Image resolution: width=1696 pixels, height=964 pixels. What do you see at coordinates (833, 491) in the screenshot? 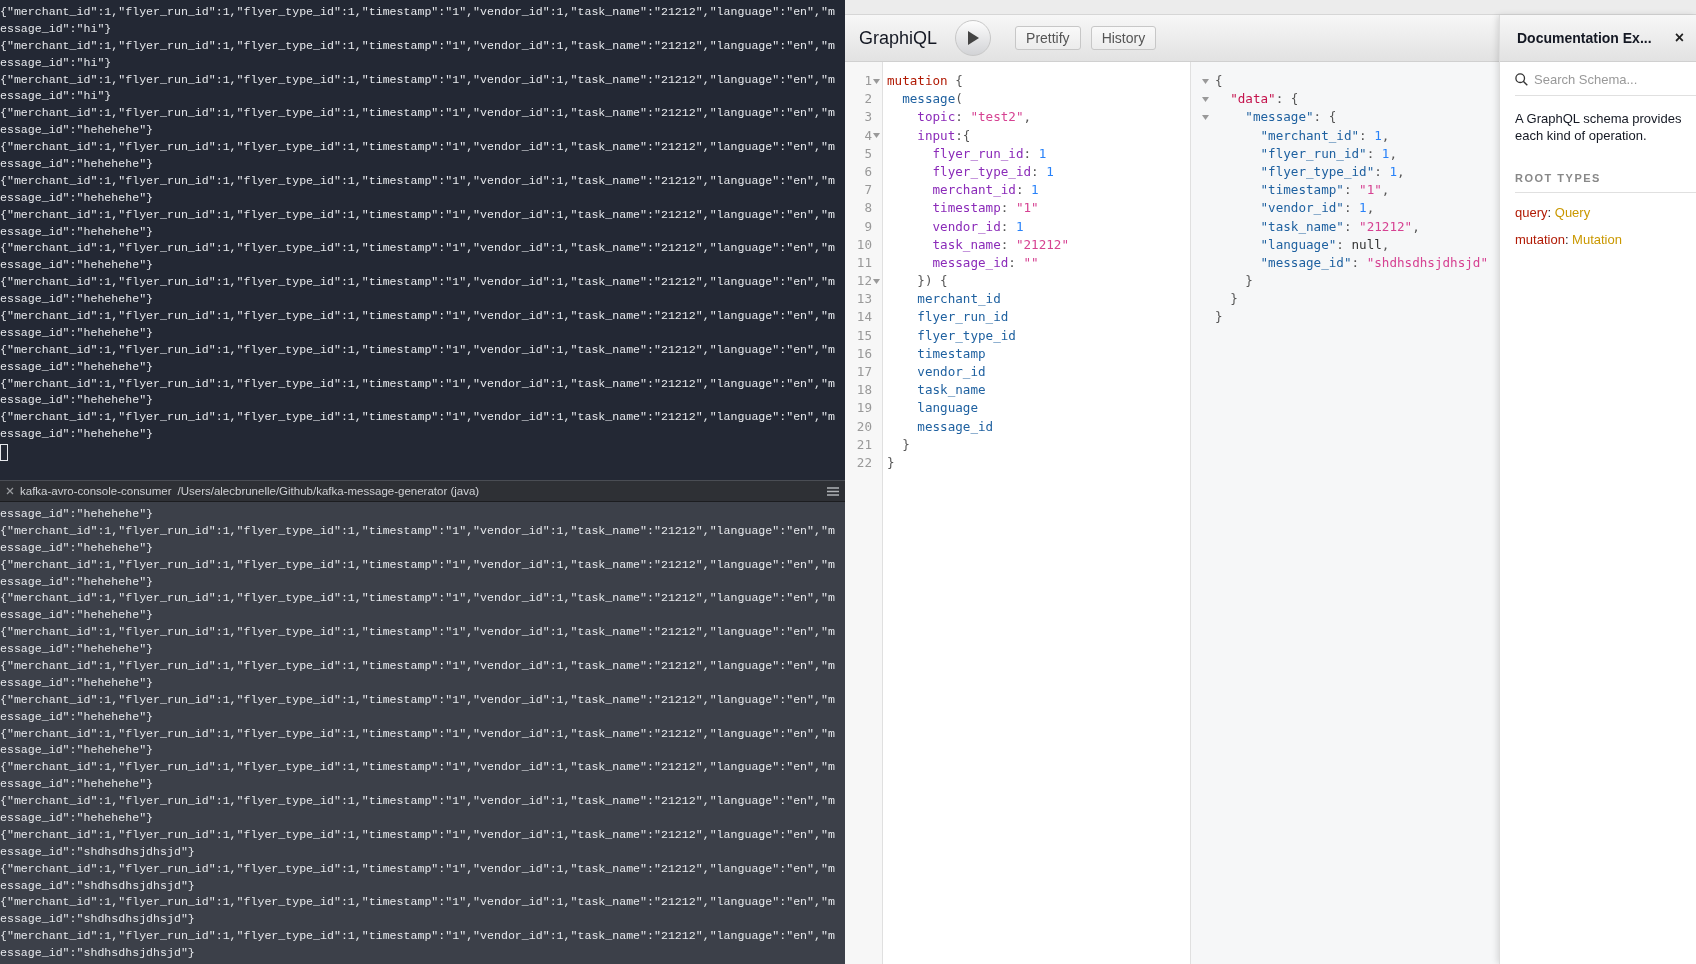
I see `menu-icon` at bounding box center [833, 491].